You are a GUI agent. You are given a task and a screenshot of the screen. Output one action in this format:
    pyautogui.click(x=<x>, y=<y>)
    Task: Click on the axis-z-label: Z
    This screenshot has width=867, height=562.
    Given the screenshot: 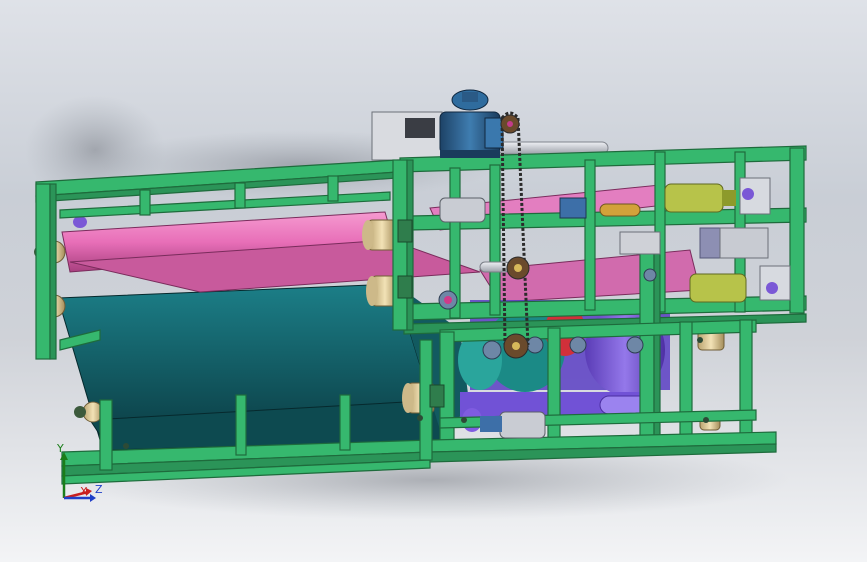 What is the action you would take?
    pyautogui.click(x=99, y=489)
    